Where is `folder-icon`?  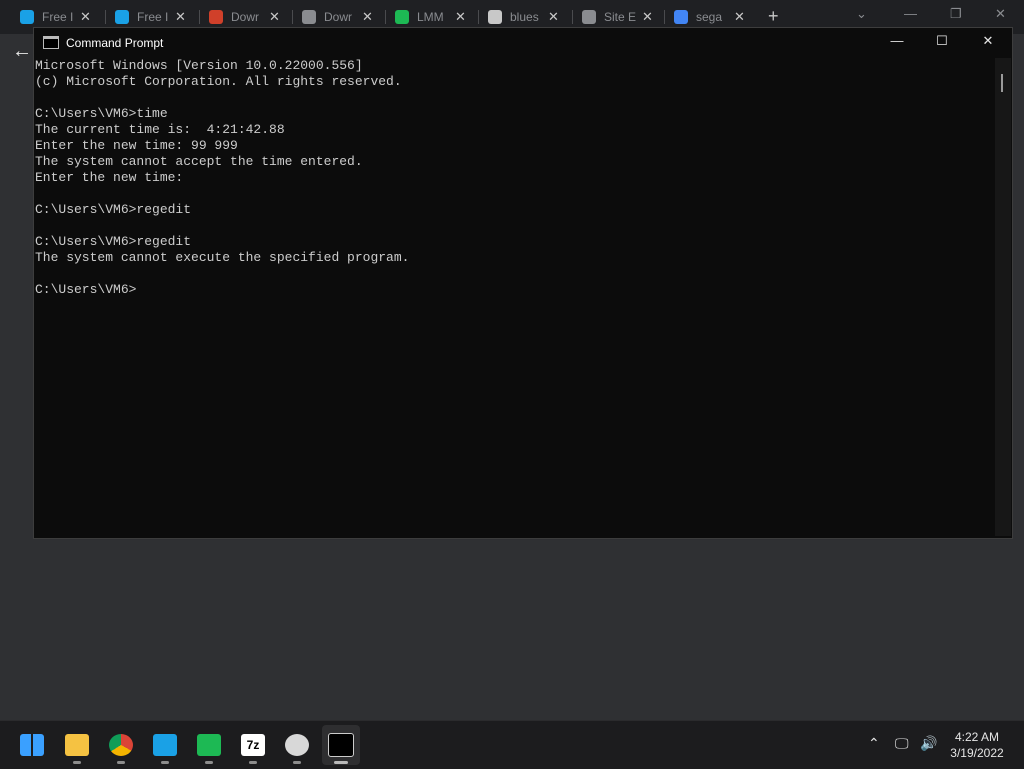
folder-icon is located at coordinates (77, 745).